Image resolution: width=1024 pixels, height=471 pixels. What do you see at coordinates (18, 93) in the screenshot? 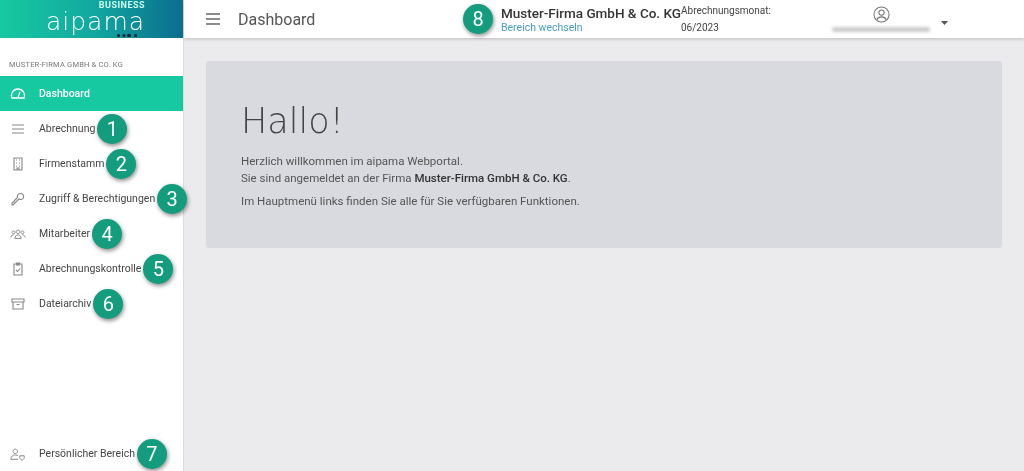
I see `gauge-icon` at bounding box center [18, 93].